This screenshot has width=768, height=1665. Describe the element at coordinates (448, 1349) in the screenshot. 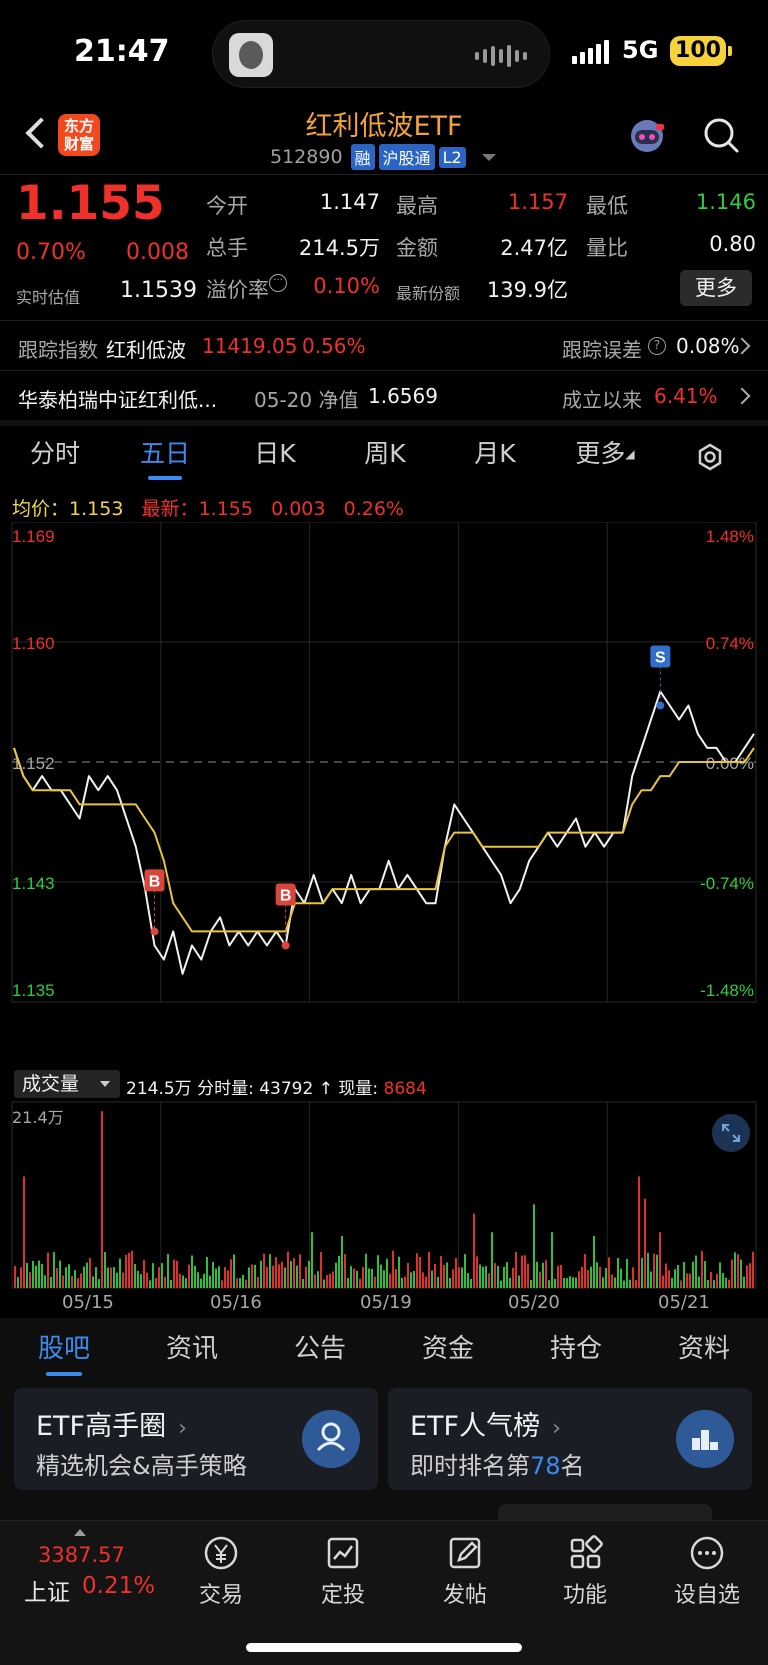

I see `tab-capital: 资金` at that location.